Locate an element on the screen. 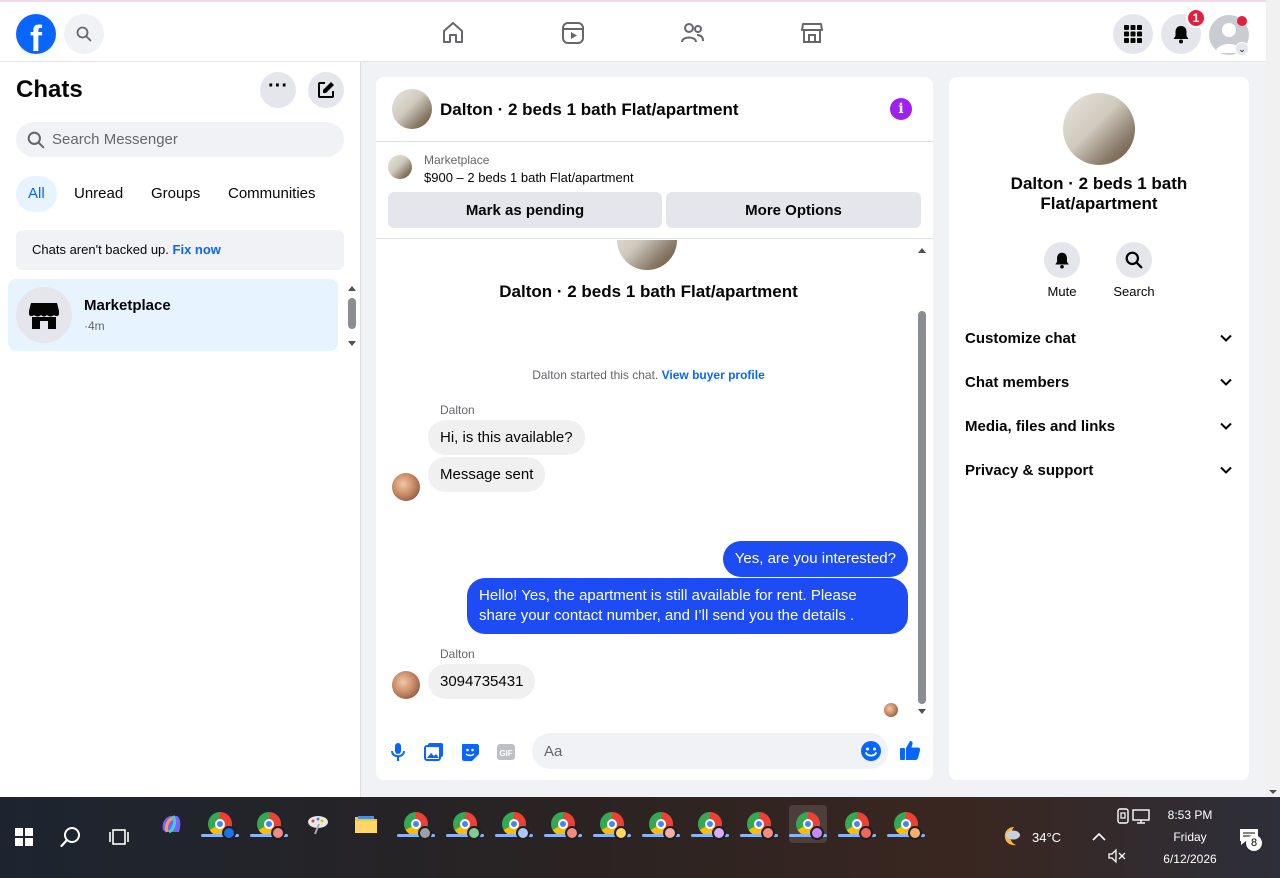 The image size is (1280, 878). taskbar-chrome-12-active is located at coordinates (808, 824).